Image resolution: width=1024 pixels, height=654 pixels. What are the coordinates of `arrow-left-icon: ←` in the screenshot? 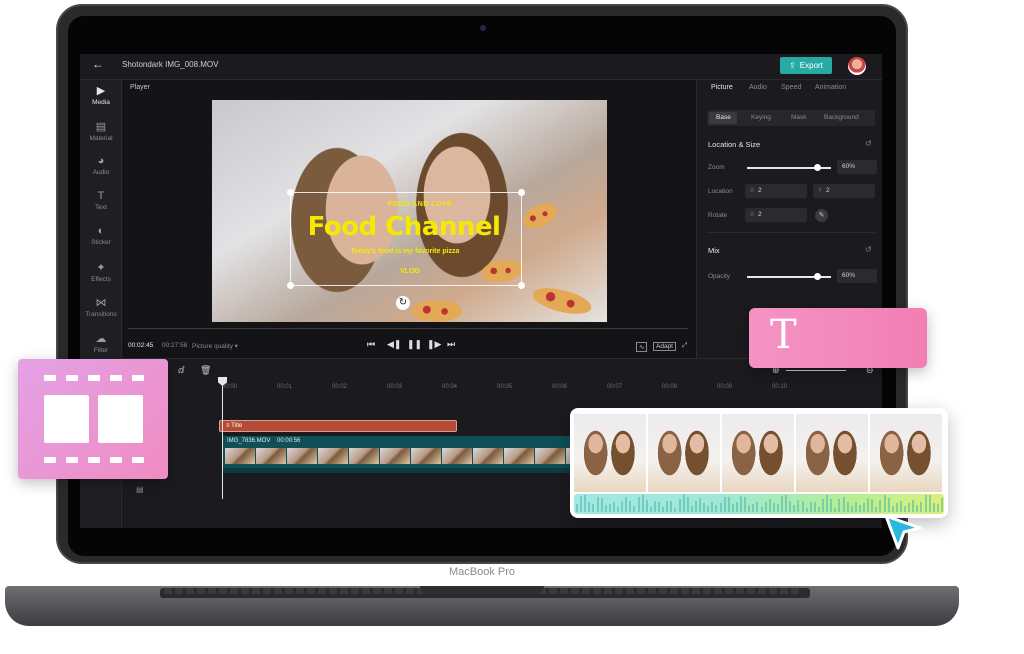 It's located at (98, 64).